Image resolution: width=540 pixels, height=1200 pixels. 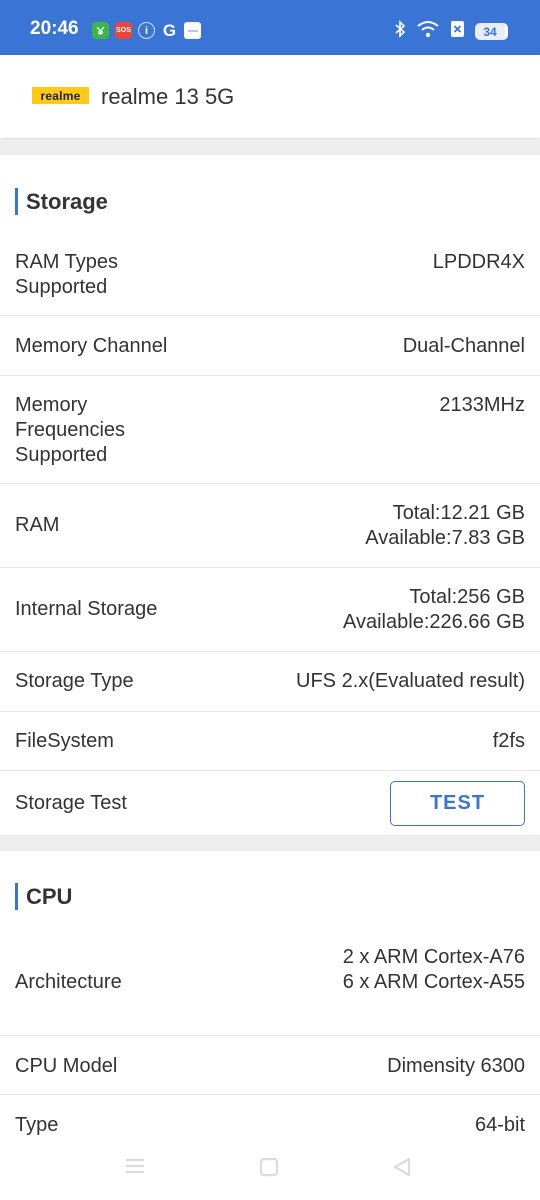 I want to click on row-label: Architecture, so click(x=68, y=982).